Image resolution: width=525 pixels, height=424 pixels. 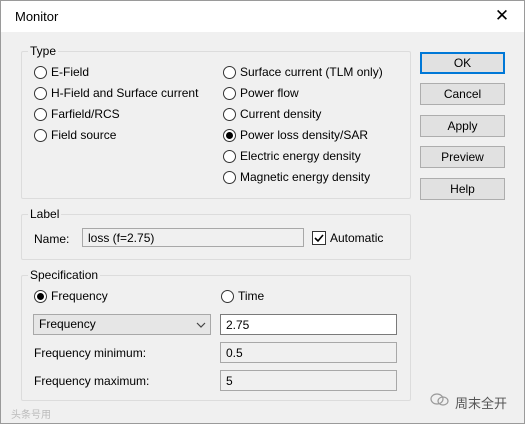 I want to click on close-icon: ✕, so click(x=502, y=16).